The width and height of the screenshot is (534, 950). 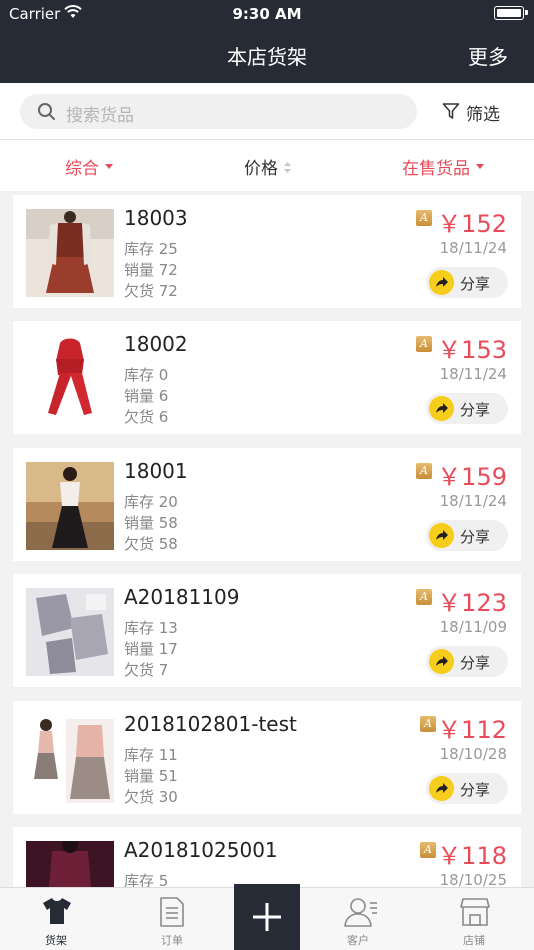 What do you see at coordinates (151, 797) in the screenshot?
I see `owed-label: 欠货 30` at bounding box center [151, 797].